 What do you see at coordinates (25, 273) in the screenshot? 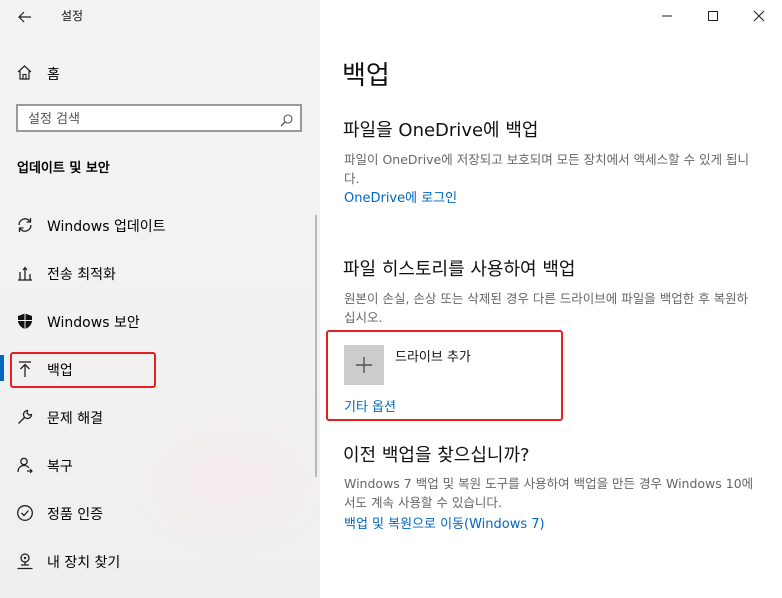
I see `delivery-optimization-icon` at bounding box center [25, 273].